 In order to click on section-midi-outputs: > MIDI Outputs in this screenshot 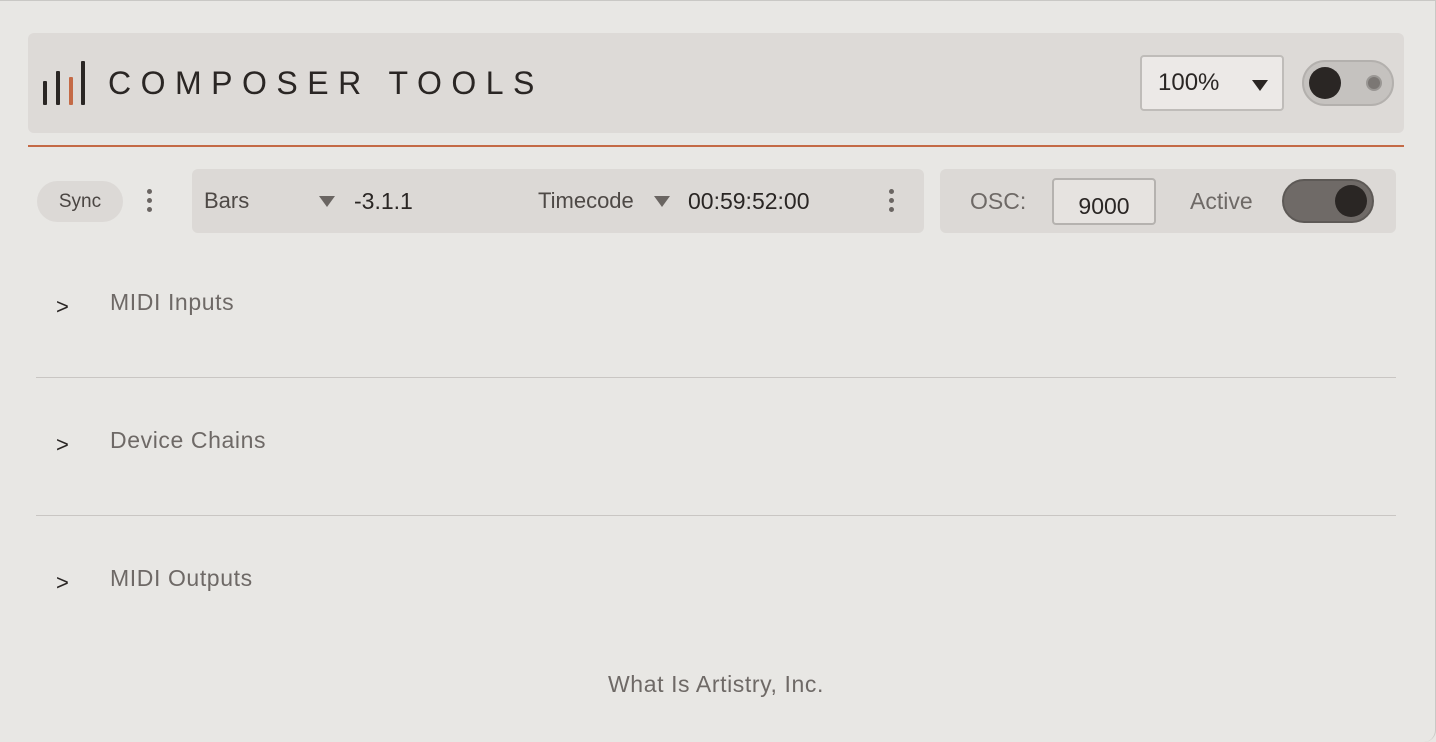, I will do `click(716, 585)`.